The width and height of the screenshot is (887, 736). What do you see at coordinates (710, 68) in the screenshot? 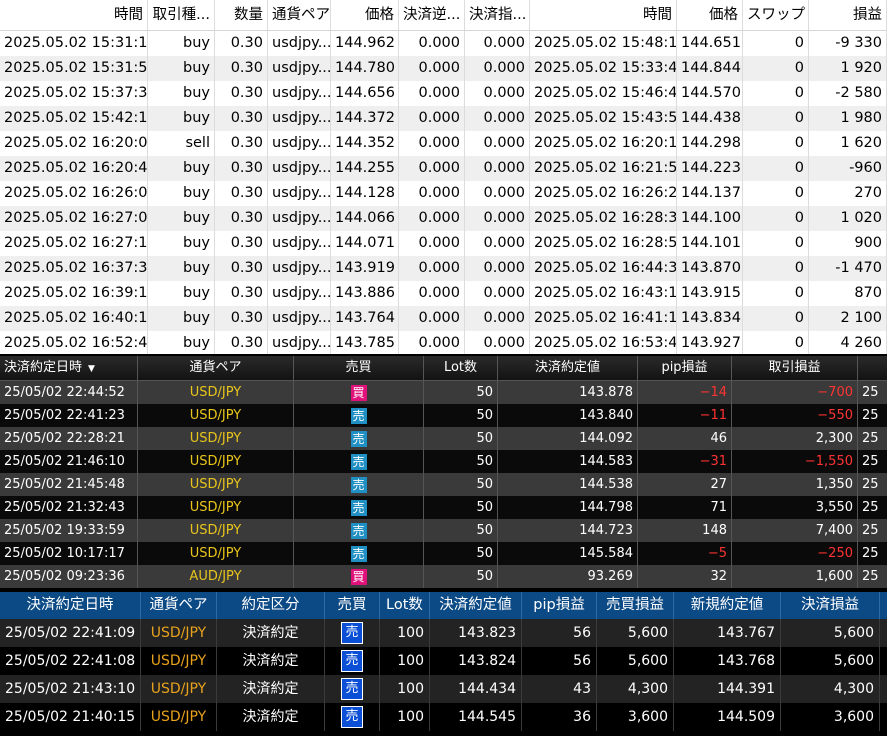
I see `cell-close-price: 144.844` at bounding box center [710, 68].